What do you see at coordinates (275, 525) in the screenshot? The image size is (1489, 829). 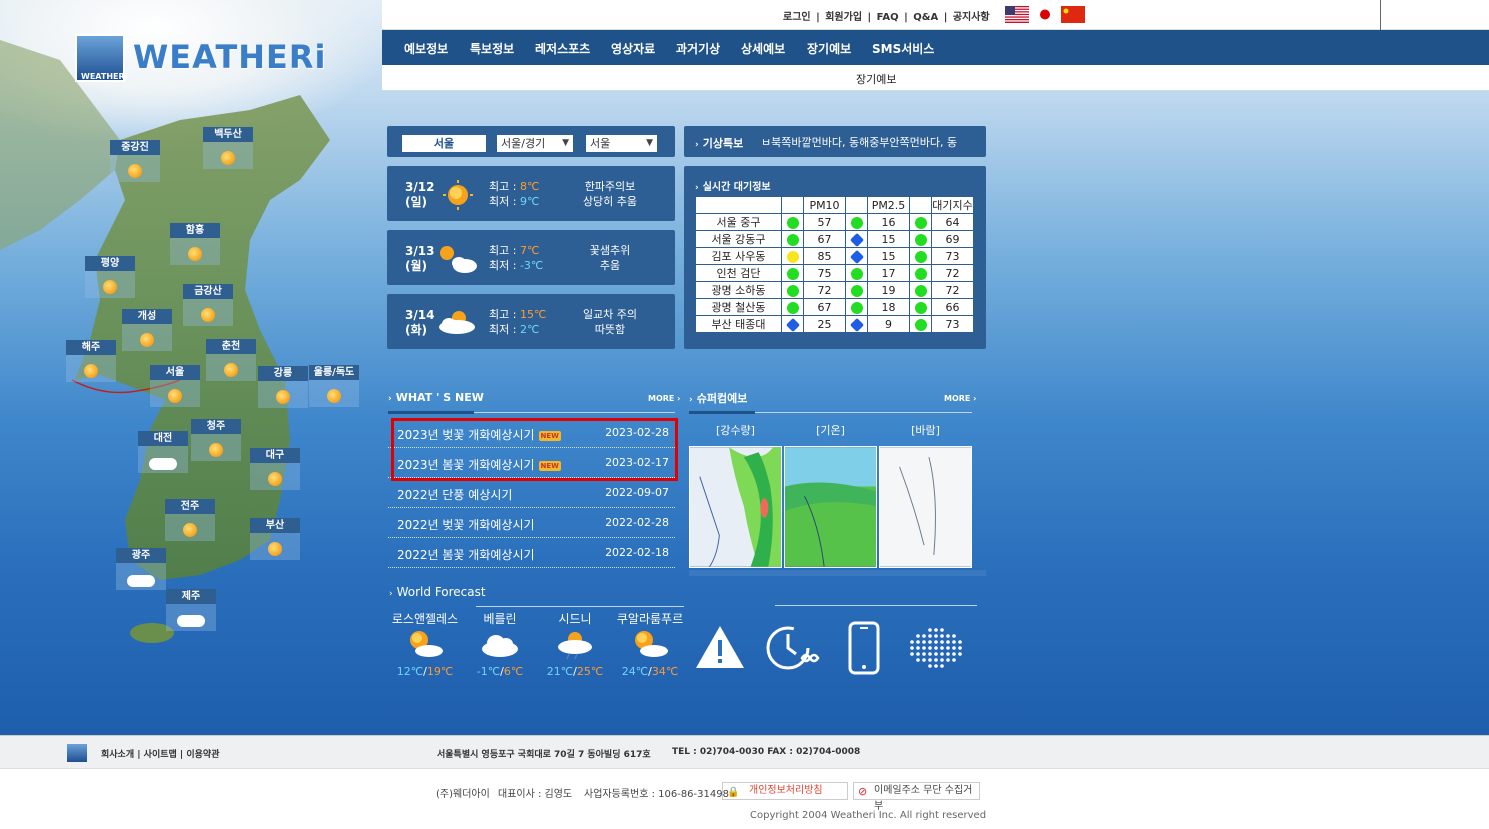 I see `city-label: 부산` at bounding box center [275, 525].